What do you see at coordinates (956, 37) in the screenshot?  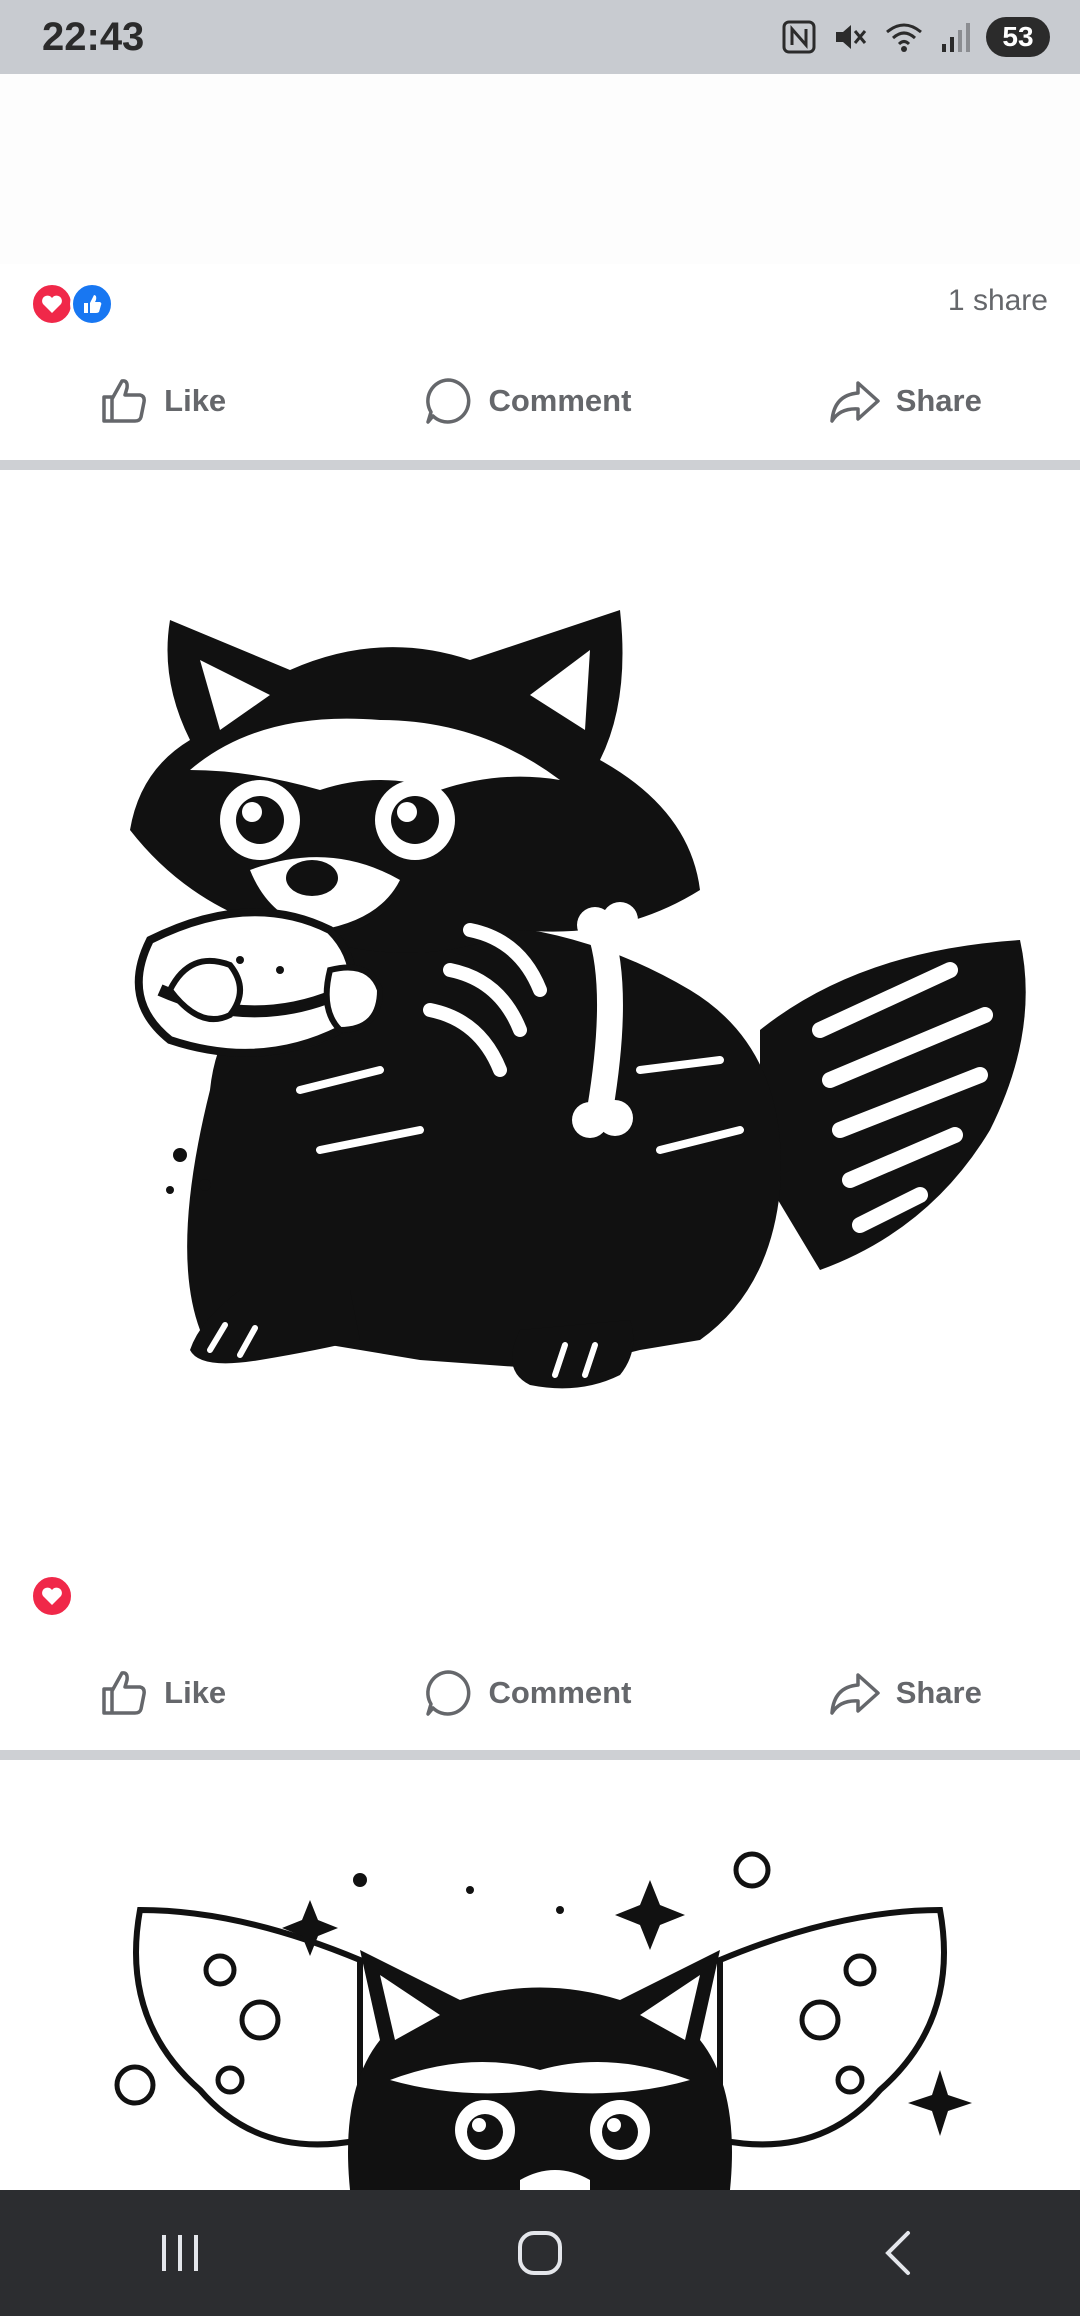 I see `signal-icon` at bounding box center [956, 37].